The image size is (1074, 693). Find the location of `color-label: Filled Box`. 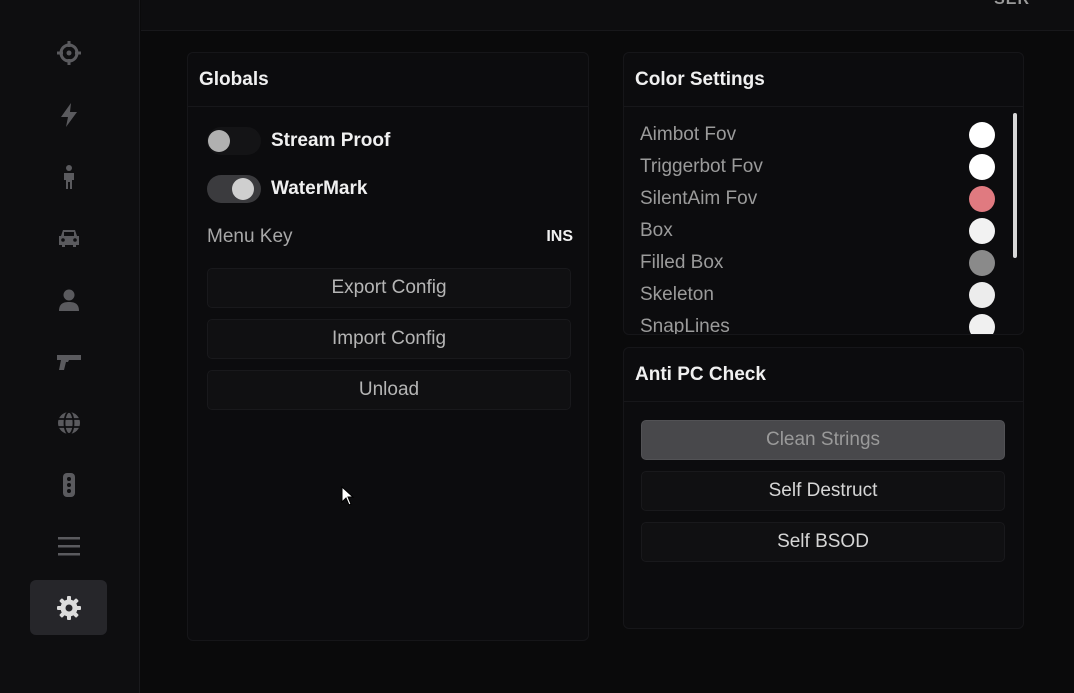

color-label: Filled Box is located at coordinates (682, 262).